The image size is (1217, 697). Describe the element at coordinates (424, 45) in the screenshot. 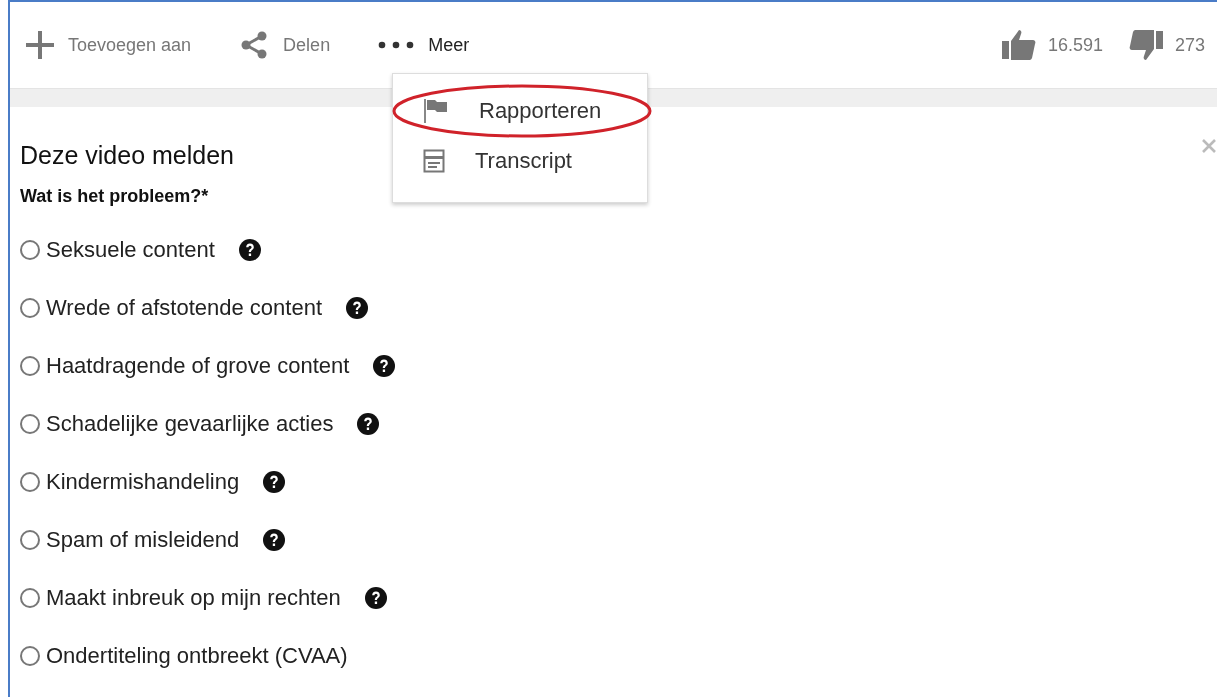

I see `more-button: Meer` at that location.